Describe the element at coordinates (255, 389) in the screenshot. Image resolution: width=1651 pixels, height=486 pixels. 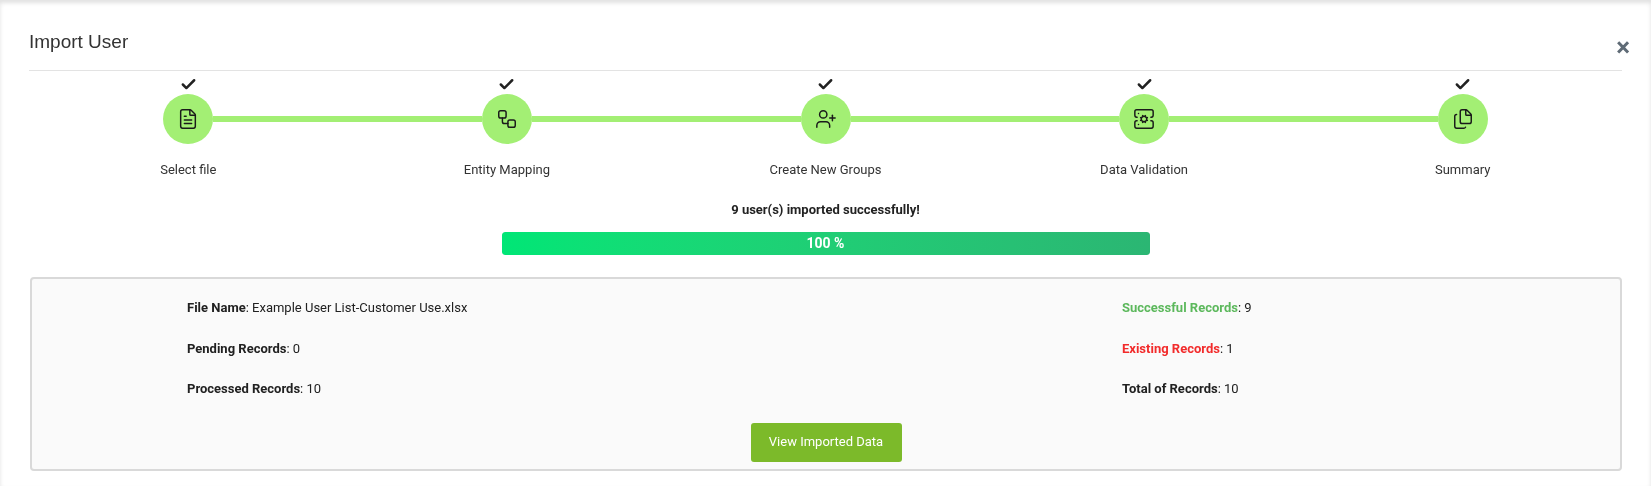
I see `record-line: Processed Records: 10` at that location.